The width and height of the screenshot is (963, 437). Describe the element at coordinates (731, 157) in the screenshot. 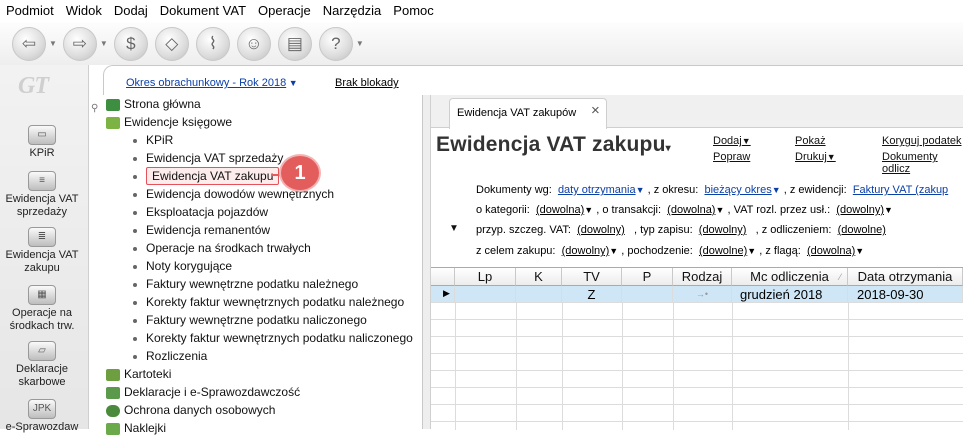

I see `edit-button: Popraw` at that location.